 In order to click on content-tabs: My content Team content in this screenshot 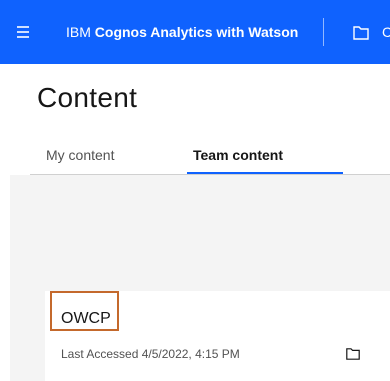, I will do `click(210, 156)`.